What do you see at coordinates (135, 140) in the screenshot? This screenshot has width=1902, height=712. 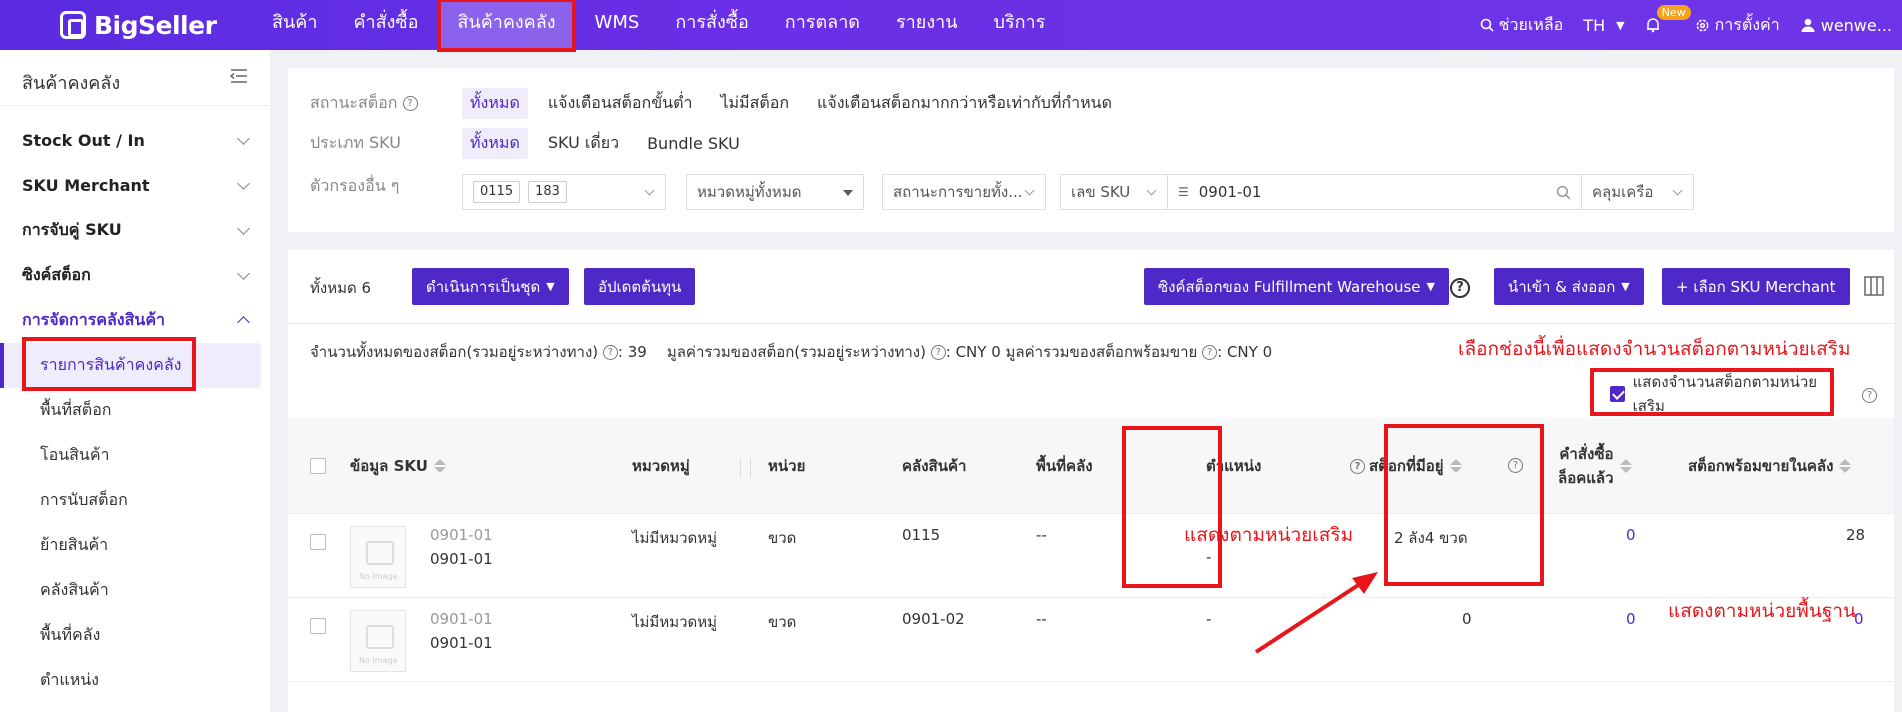 I see `sidebar-group-stock-out-in: Stock Out / In` at bounding box center [135, 140].